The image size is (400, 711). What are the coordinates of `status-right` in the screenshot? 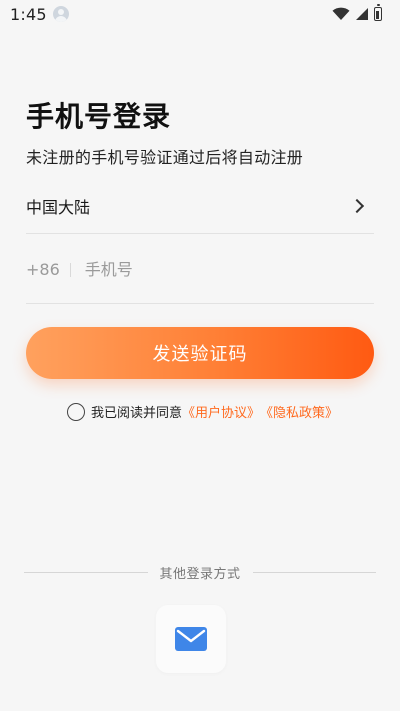 It's located at (357, 12).